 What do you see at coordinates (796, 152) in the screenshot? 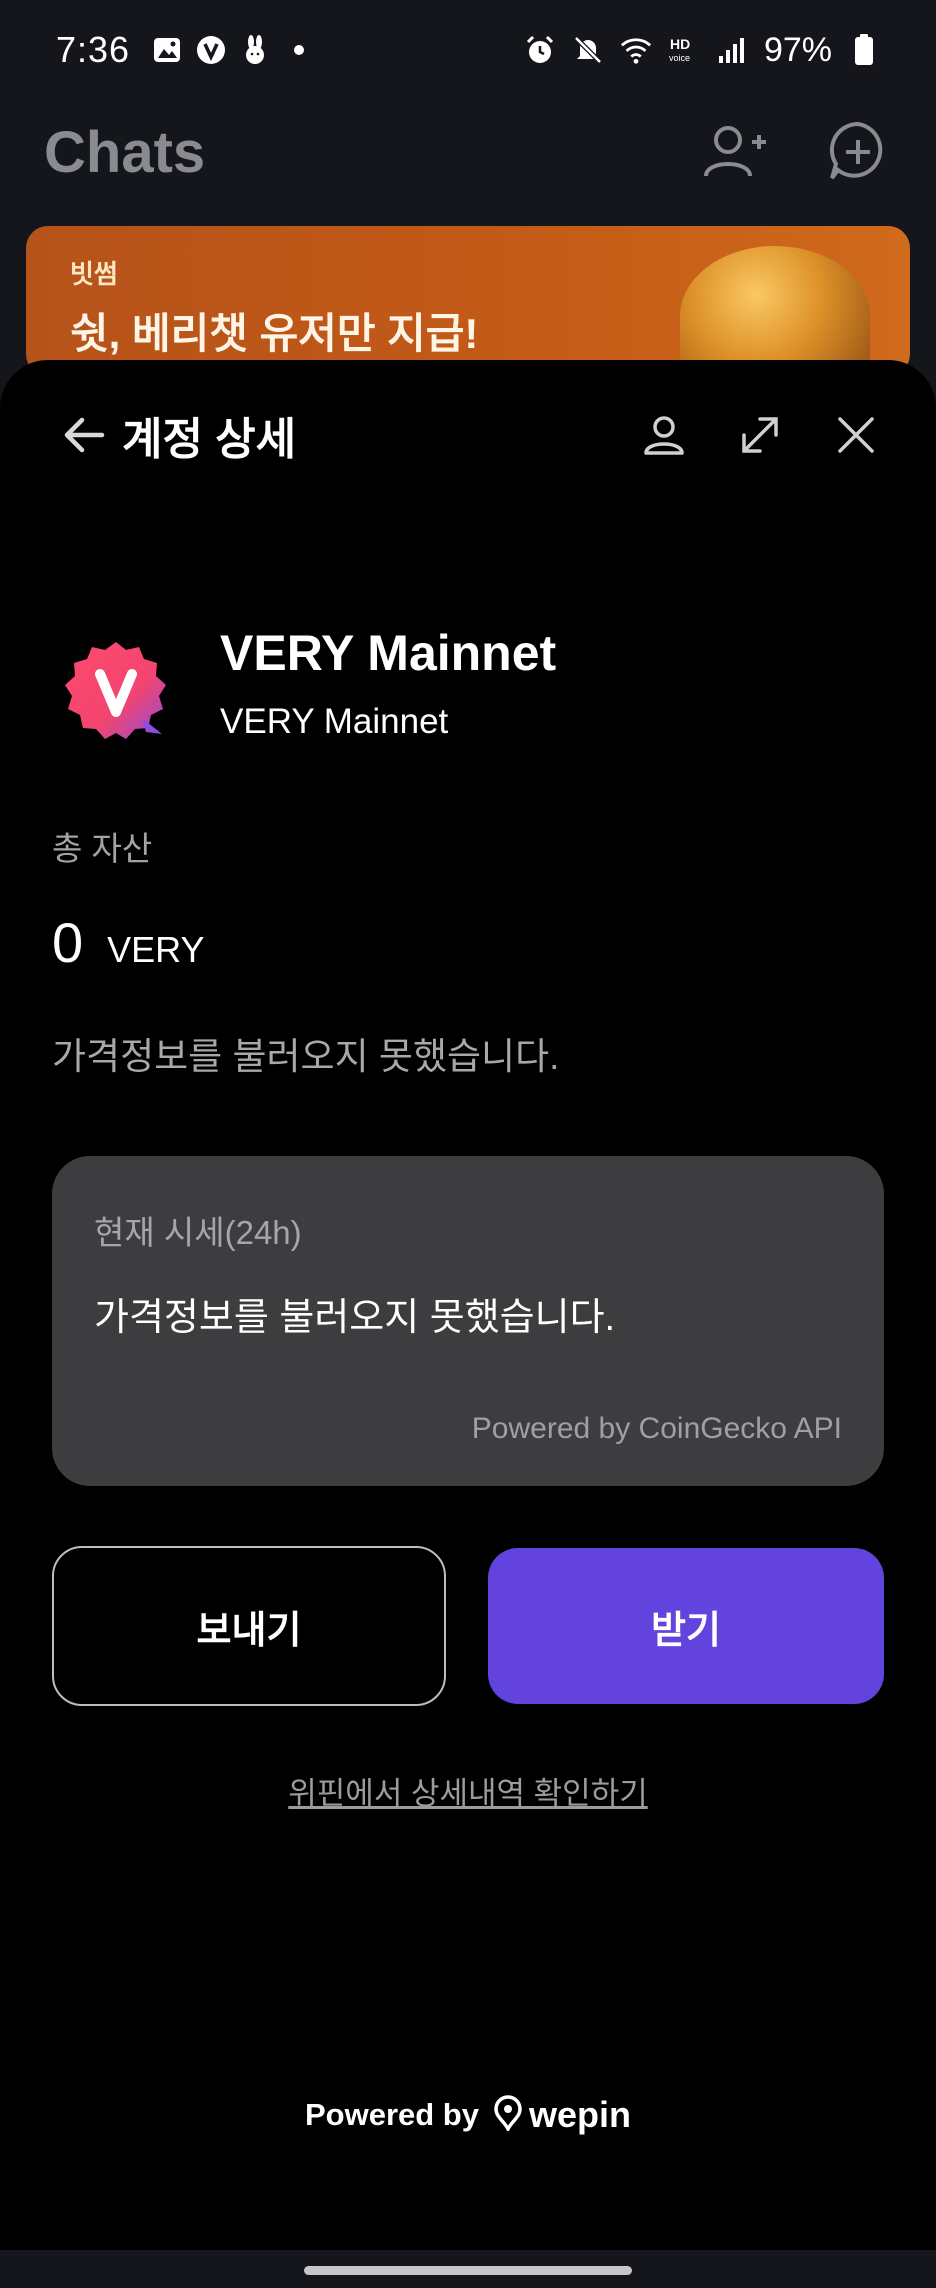
I see `chats-actions` at bounding box center [796, 152].